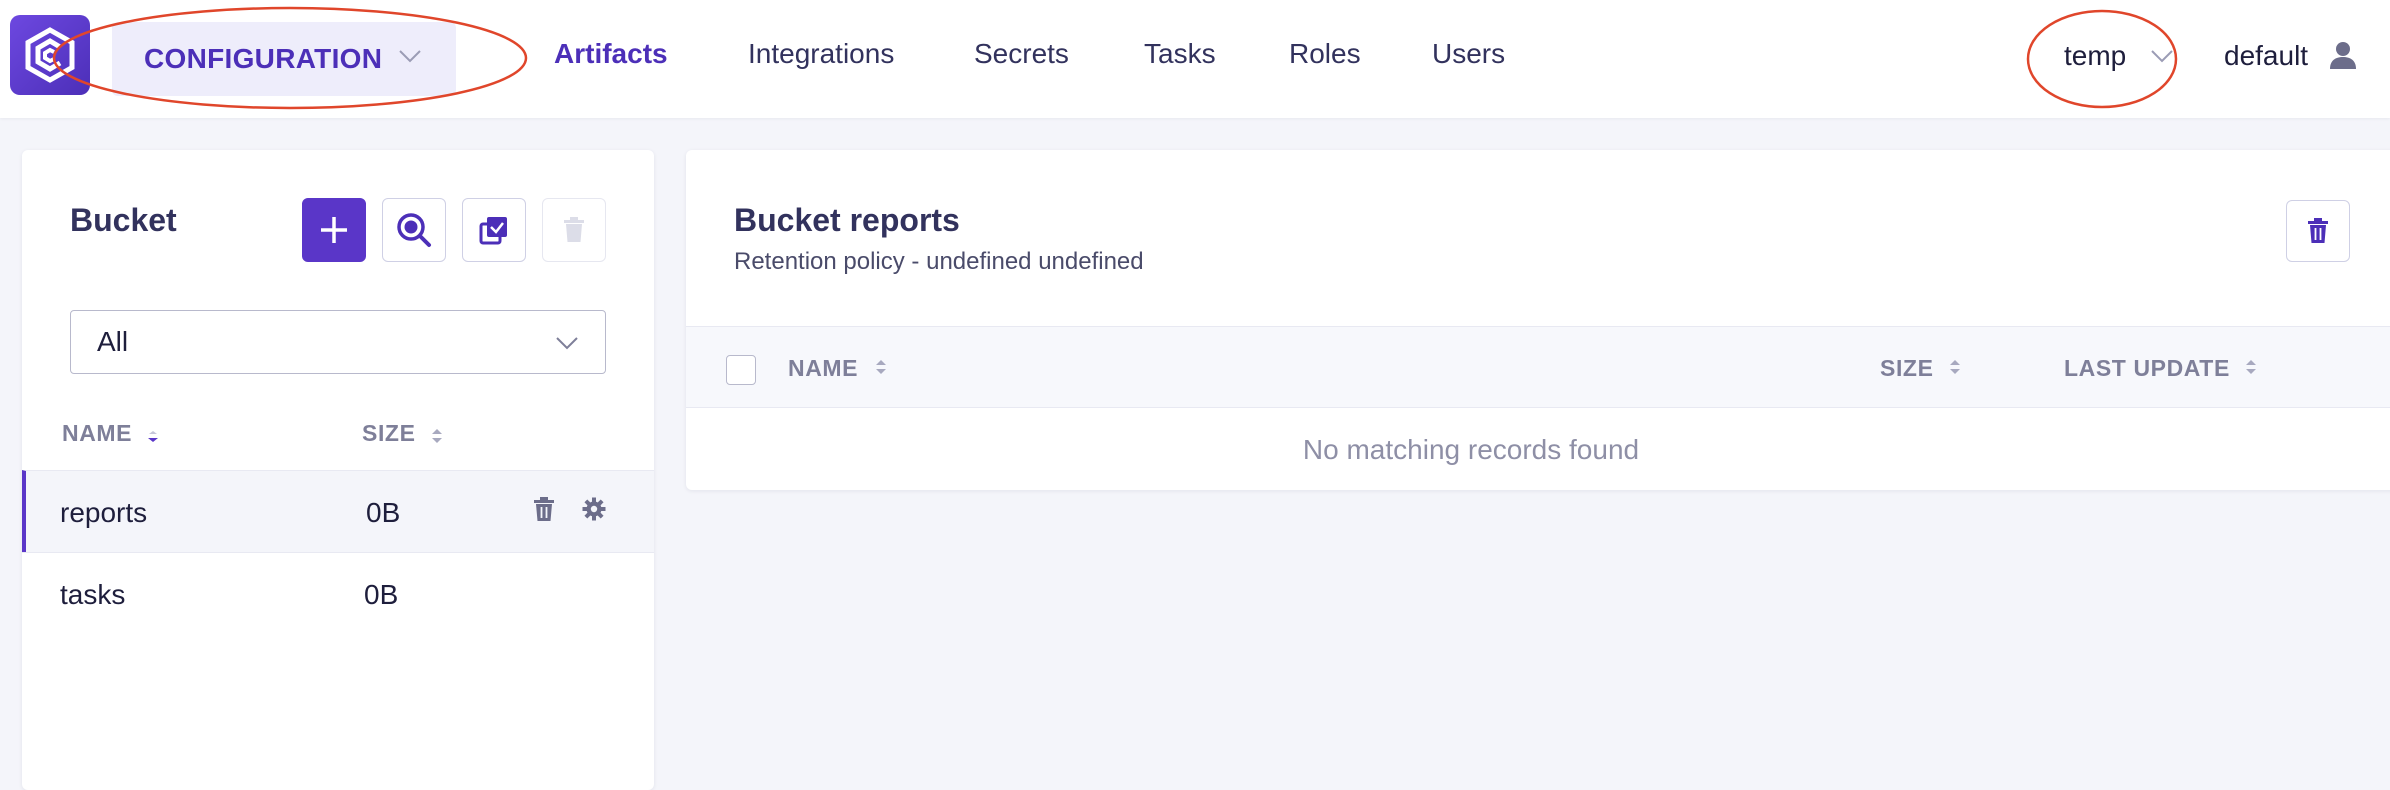  Describe the element at coordinates (1471, 449) in the screenshot. I see `empty-state-message: No matching records found` at that location.